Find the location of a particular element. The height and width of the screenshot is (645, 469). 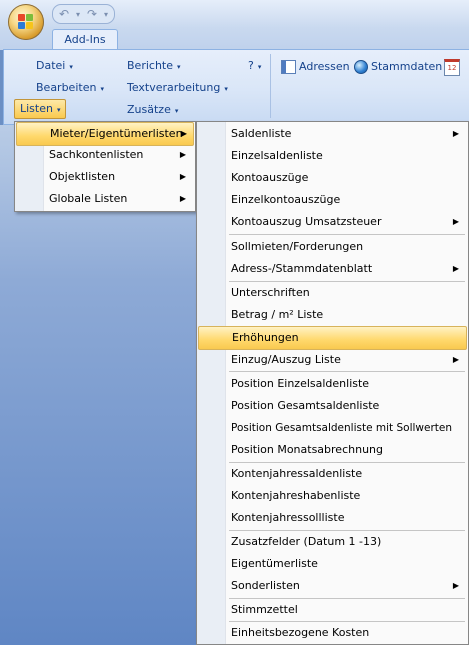

redo-icon: ↷ is located at coordinates (92, 14).